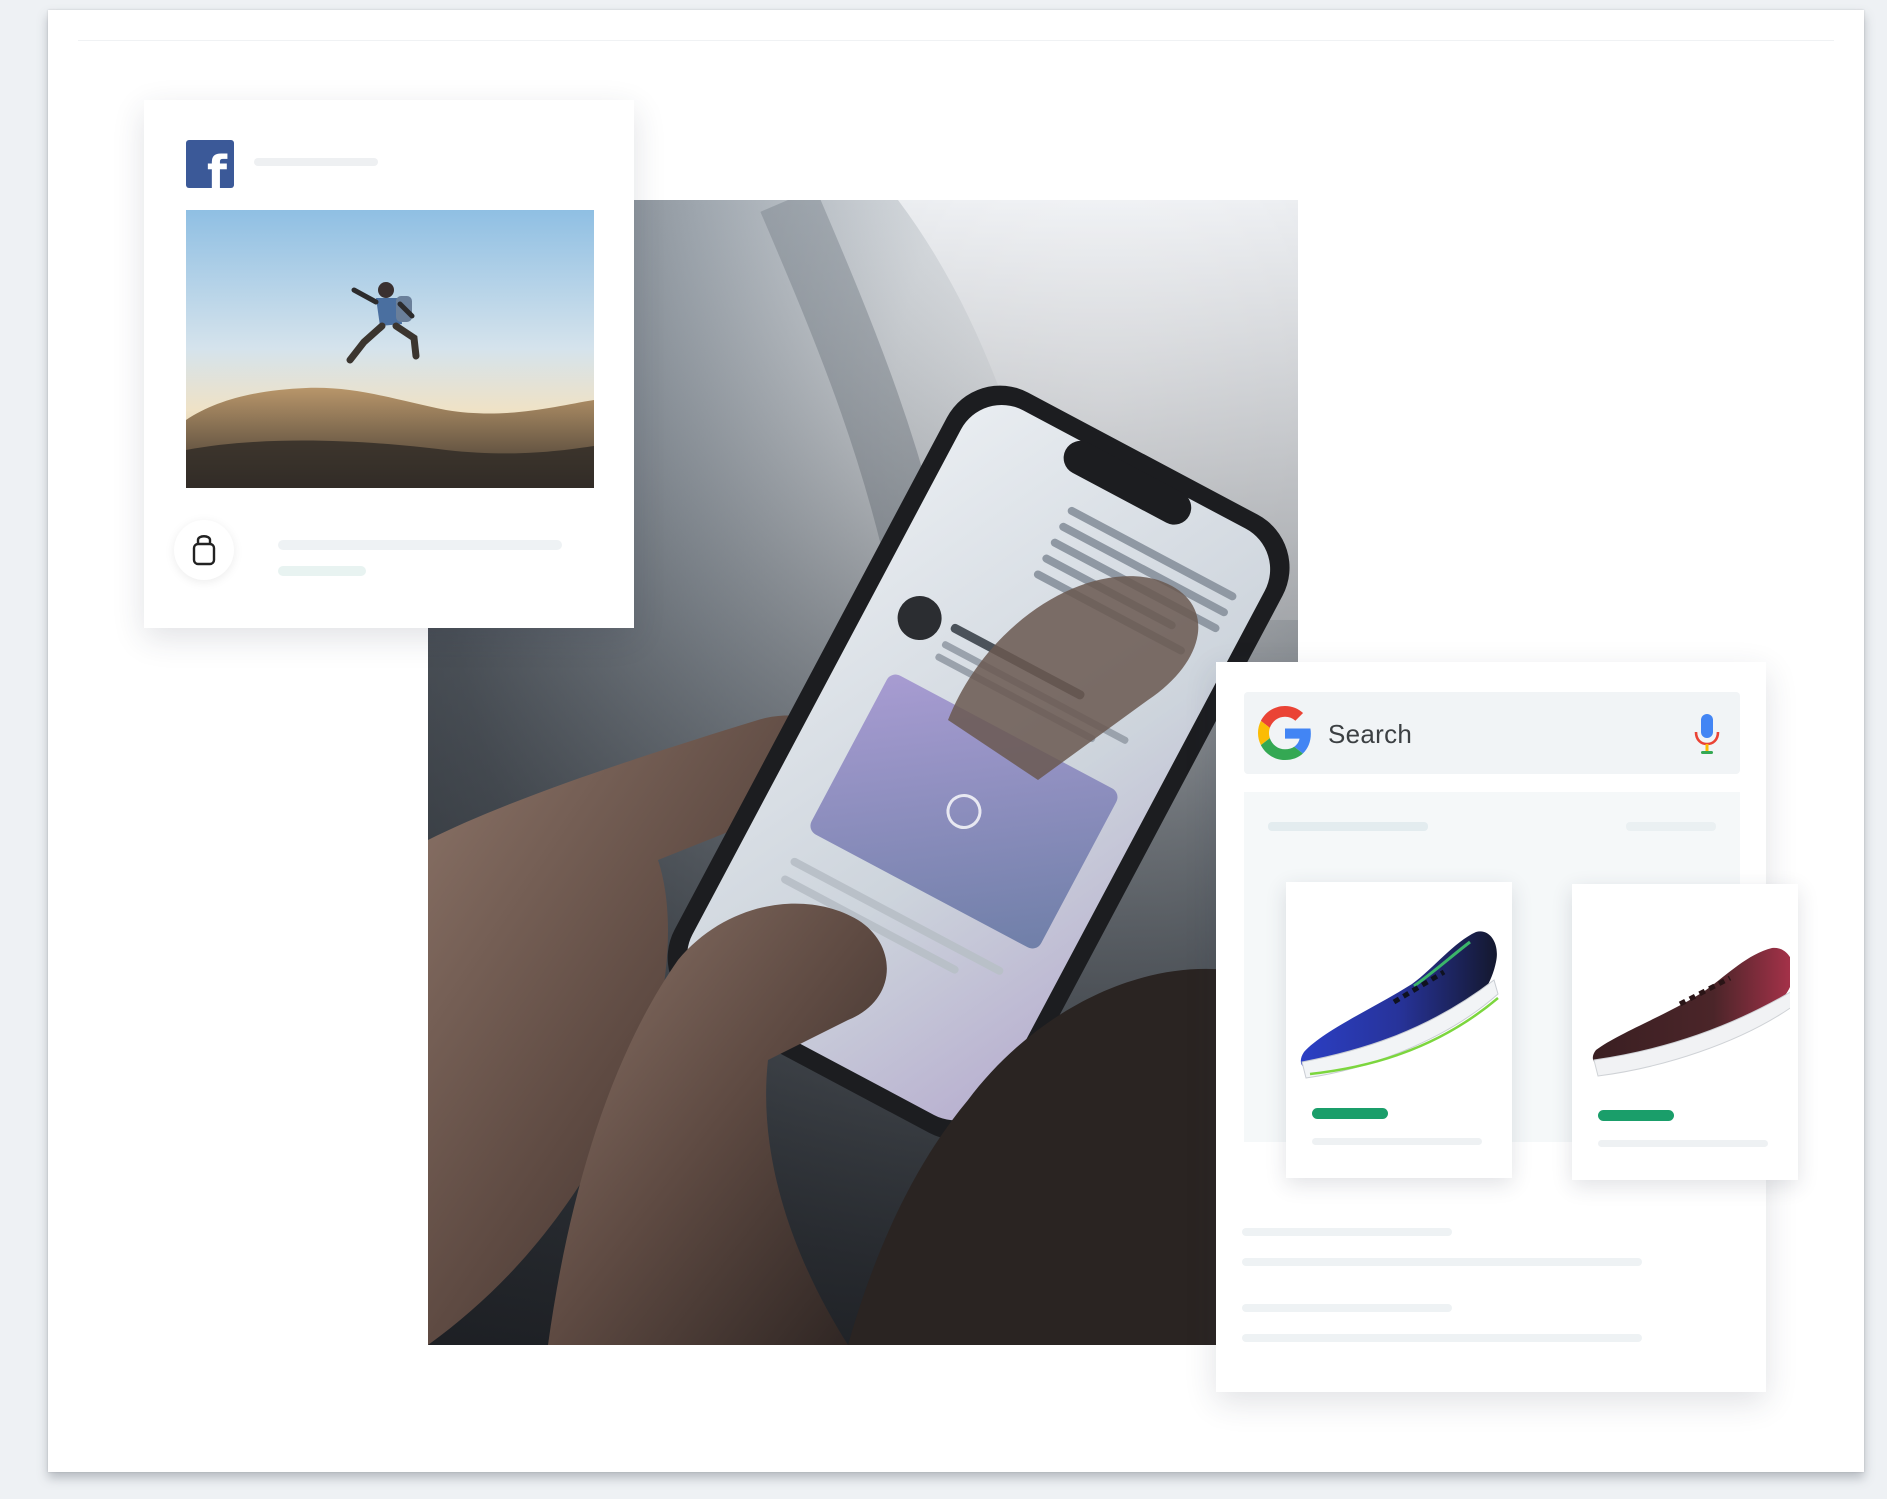  I want to click on shopping-bag-icon, so click(204, 550).